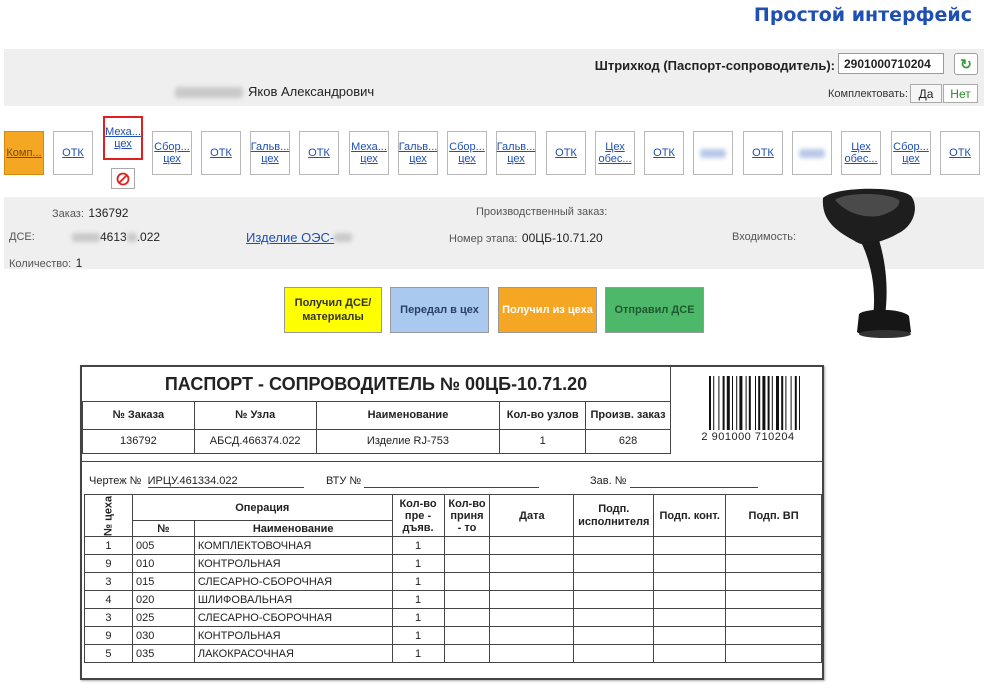 The image size is (990, 690). What do you see at coordinates (376, 383) in the screenshot?
I see `doc-title: ПАСПОРТ - СОПРОВОДИТЕЛЬ № 00ЦБ-10.71.20` at bounding box center [376, 383].